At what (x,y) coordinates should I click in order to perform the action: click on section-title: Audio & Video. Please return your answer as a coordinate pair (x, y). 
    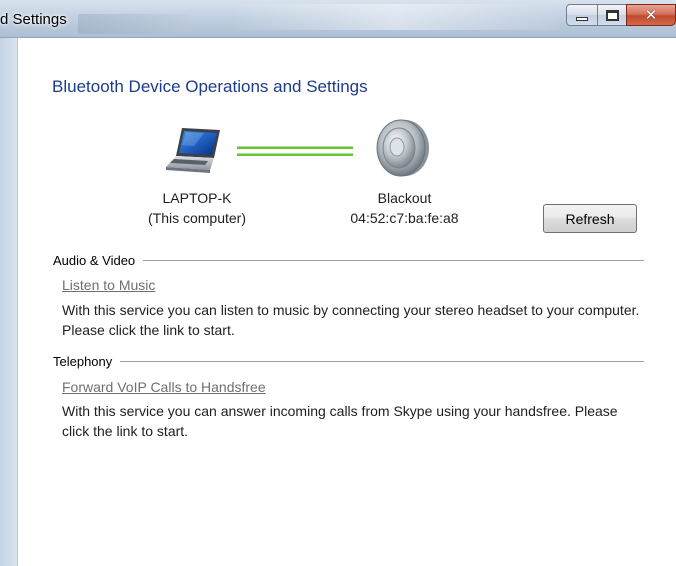
    Looking at the image, I should click on (94, 260).